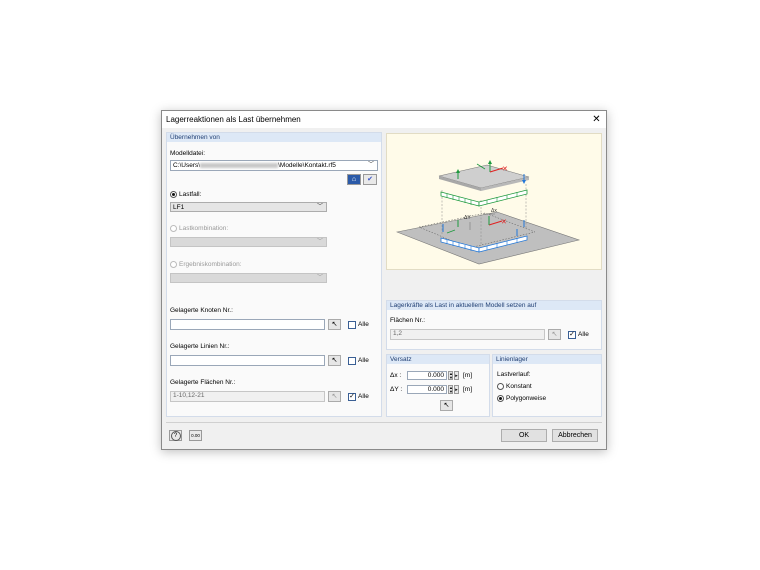  Describe the element at coordinates (200, 346) in the screenshot. I see `lines-label: Gelagerte Linien Nr.:` at that location.